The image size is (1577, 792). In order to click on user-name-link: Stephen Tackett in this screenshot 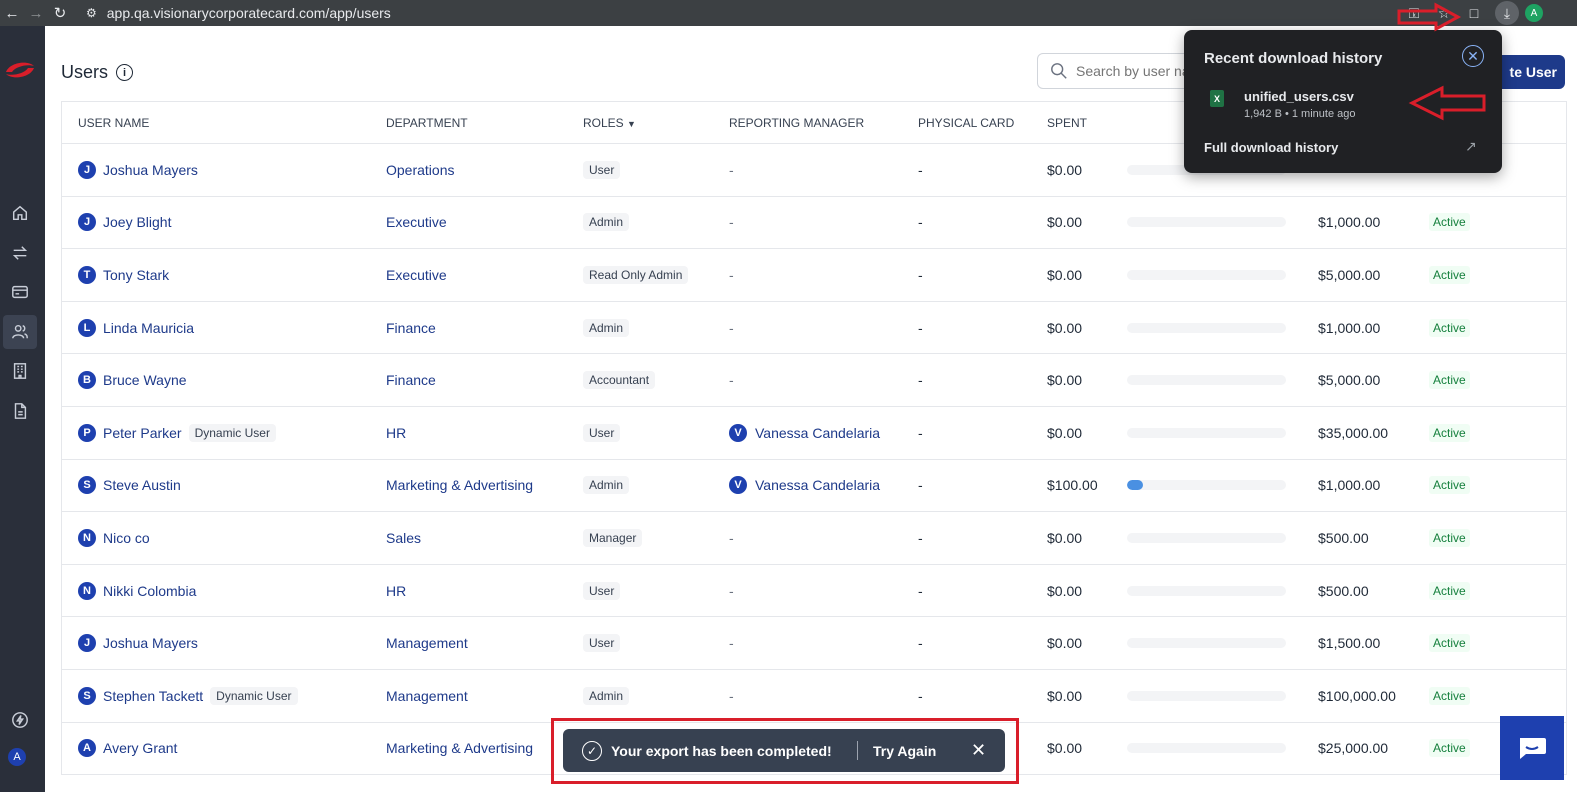, I will do `click(153, 696)`.